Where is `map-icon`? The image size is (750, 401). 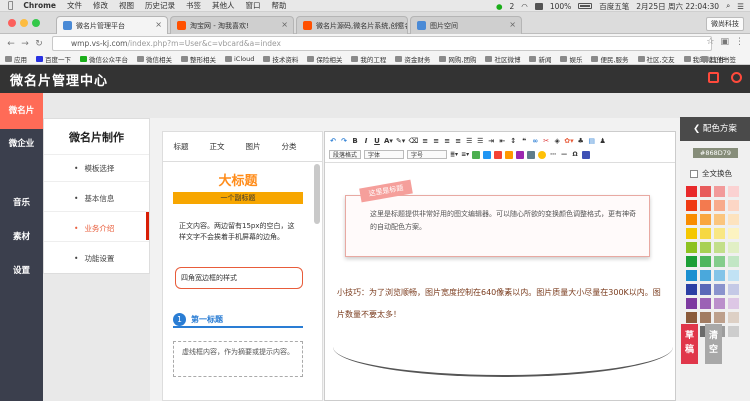 map-icon is located at coordinates (520, 154).